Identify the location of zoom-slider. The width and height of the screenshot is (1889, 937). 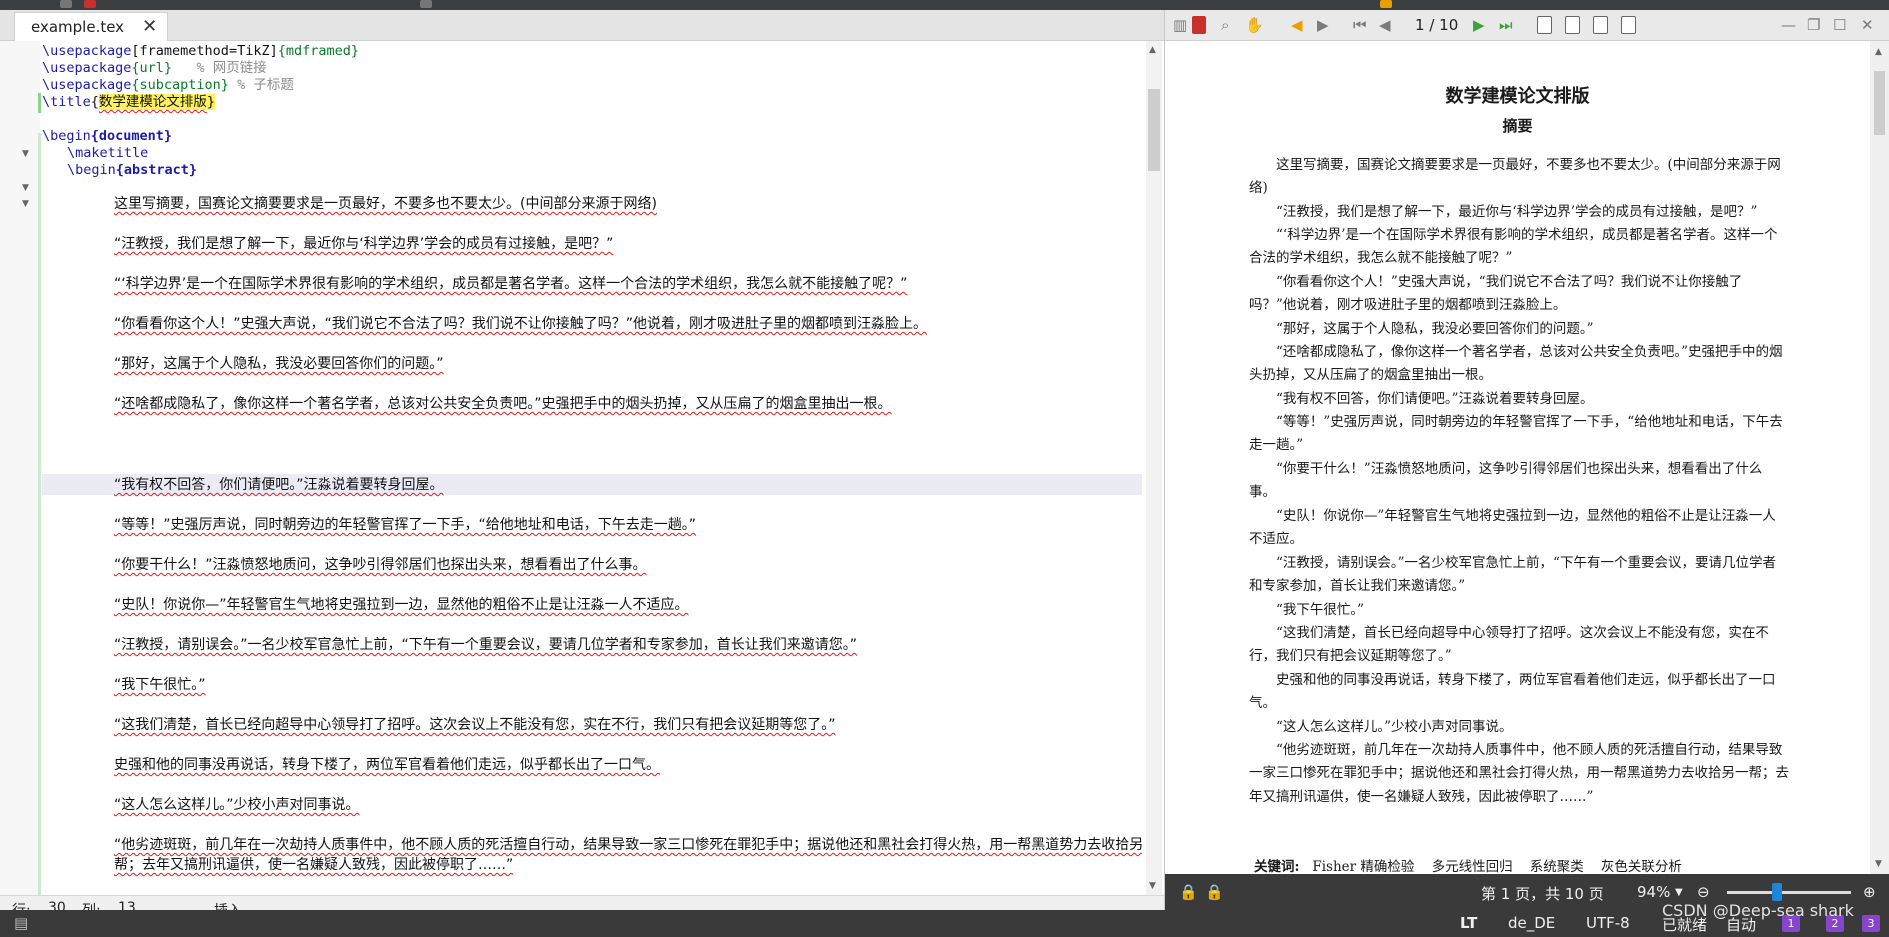
(1789, 892).